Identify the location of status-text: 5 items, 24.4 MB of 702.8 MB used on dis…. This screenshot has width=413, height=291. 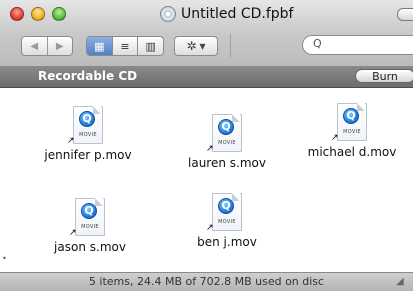
(206, 281).